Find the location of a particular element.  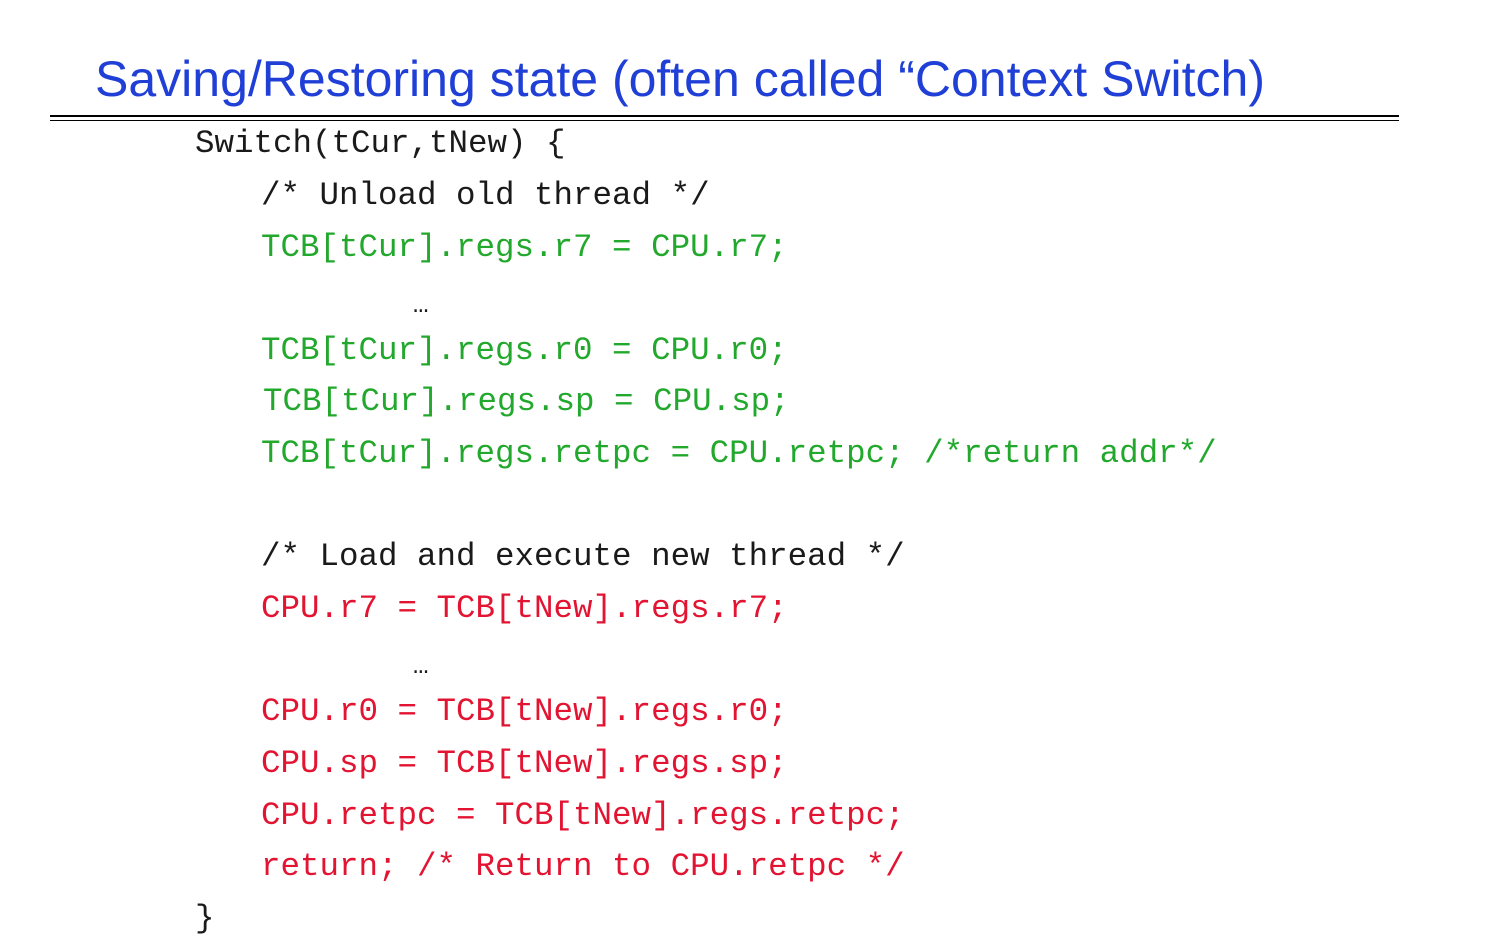

closing-brace: } is located at coordinates (205, 918).